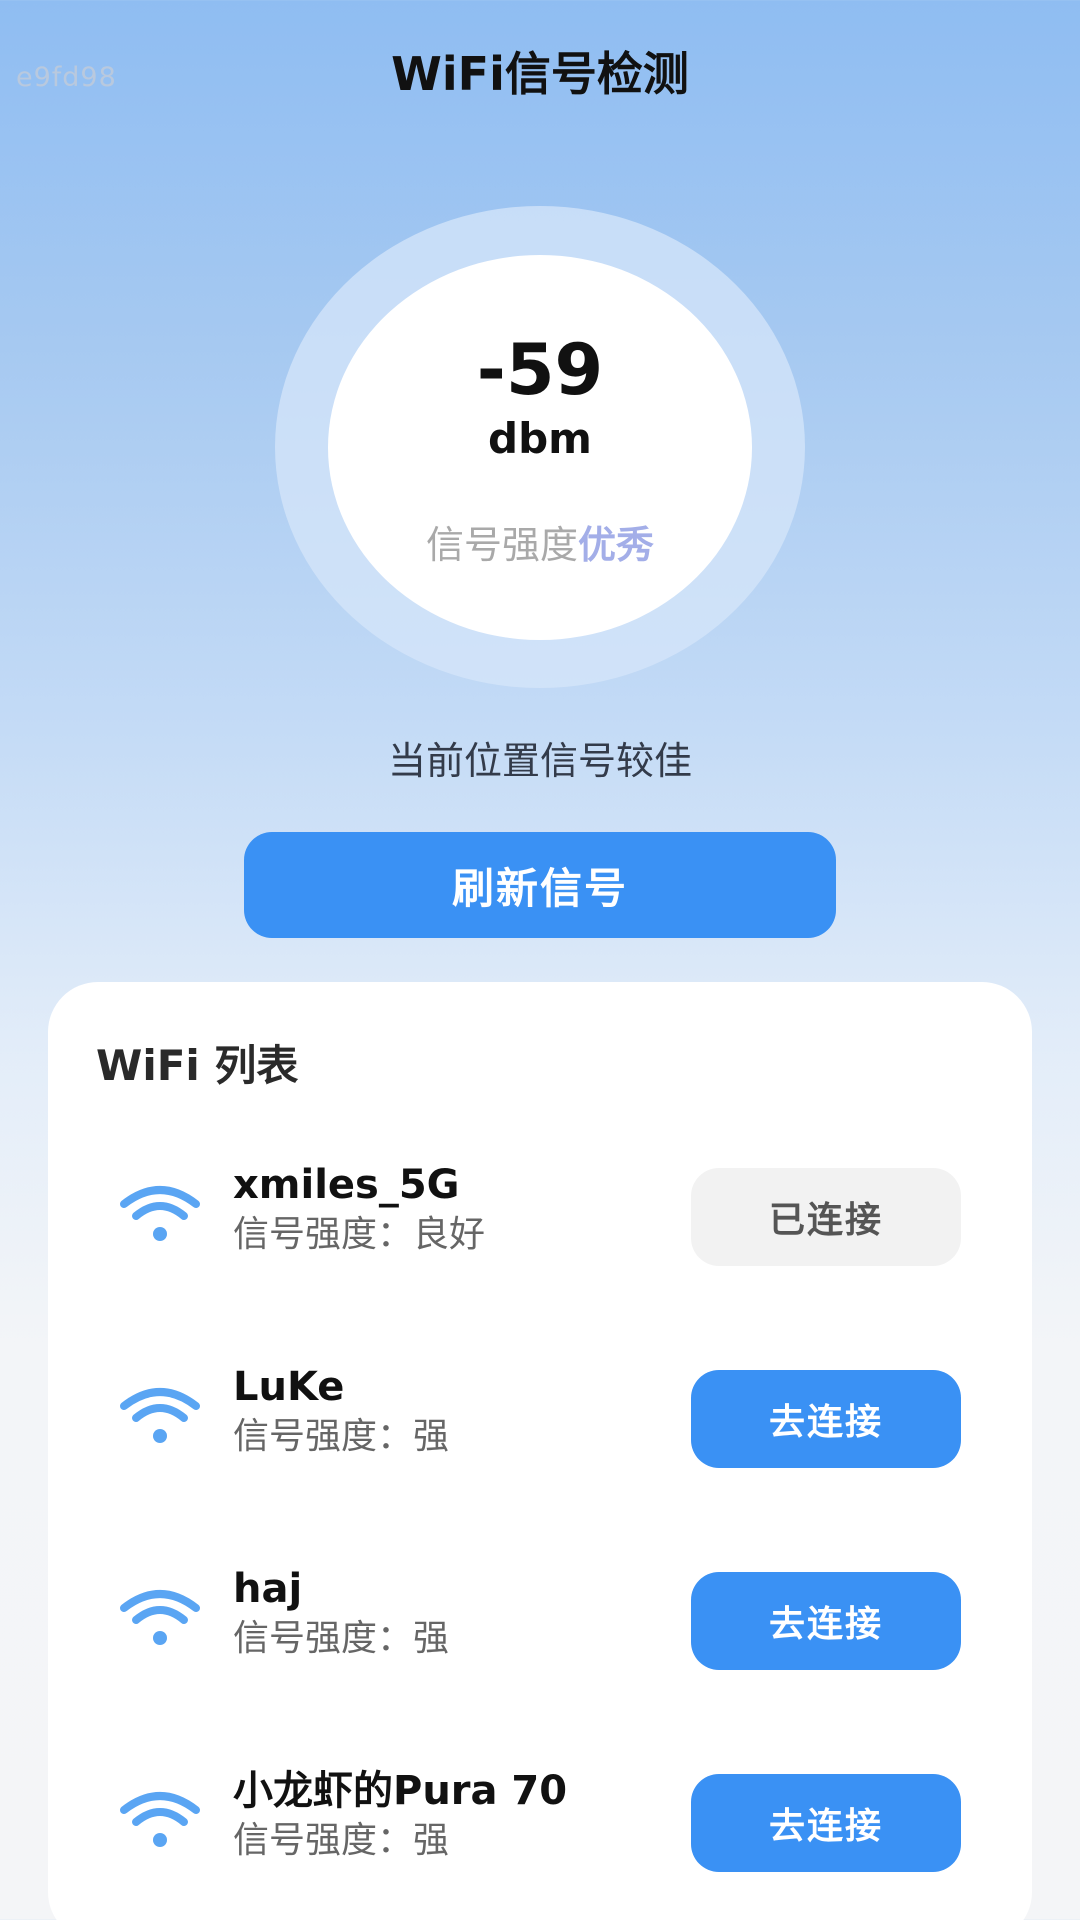 This screenshot has height=1920, width=1080. What do you see at coordinates (540, 1213) in the screenshot?
I see `wifi-list-item: xmiles_5G 信号强度：良好 已连接` at bounding box center [540, 1213].